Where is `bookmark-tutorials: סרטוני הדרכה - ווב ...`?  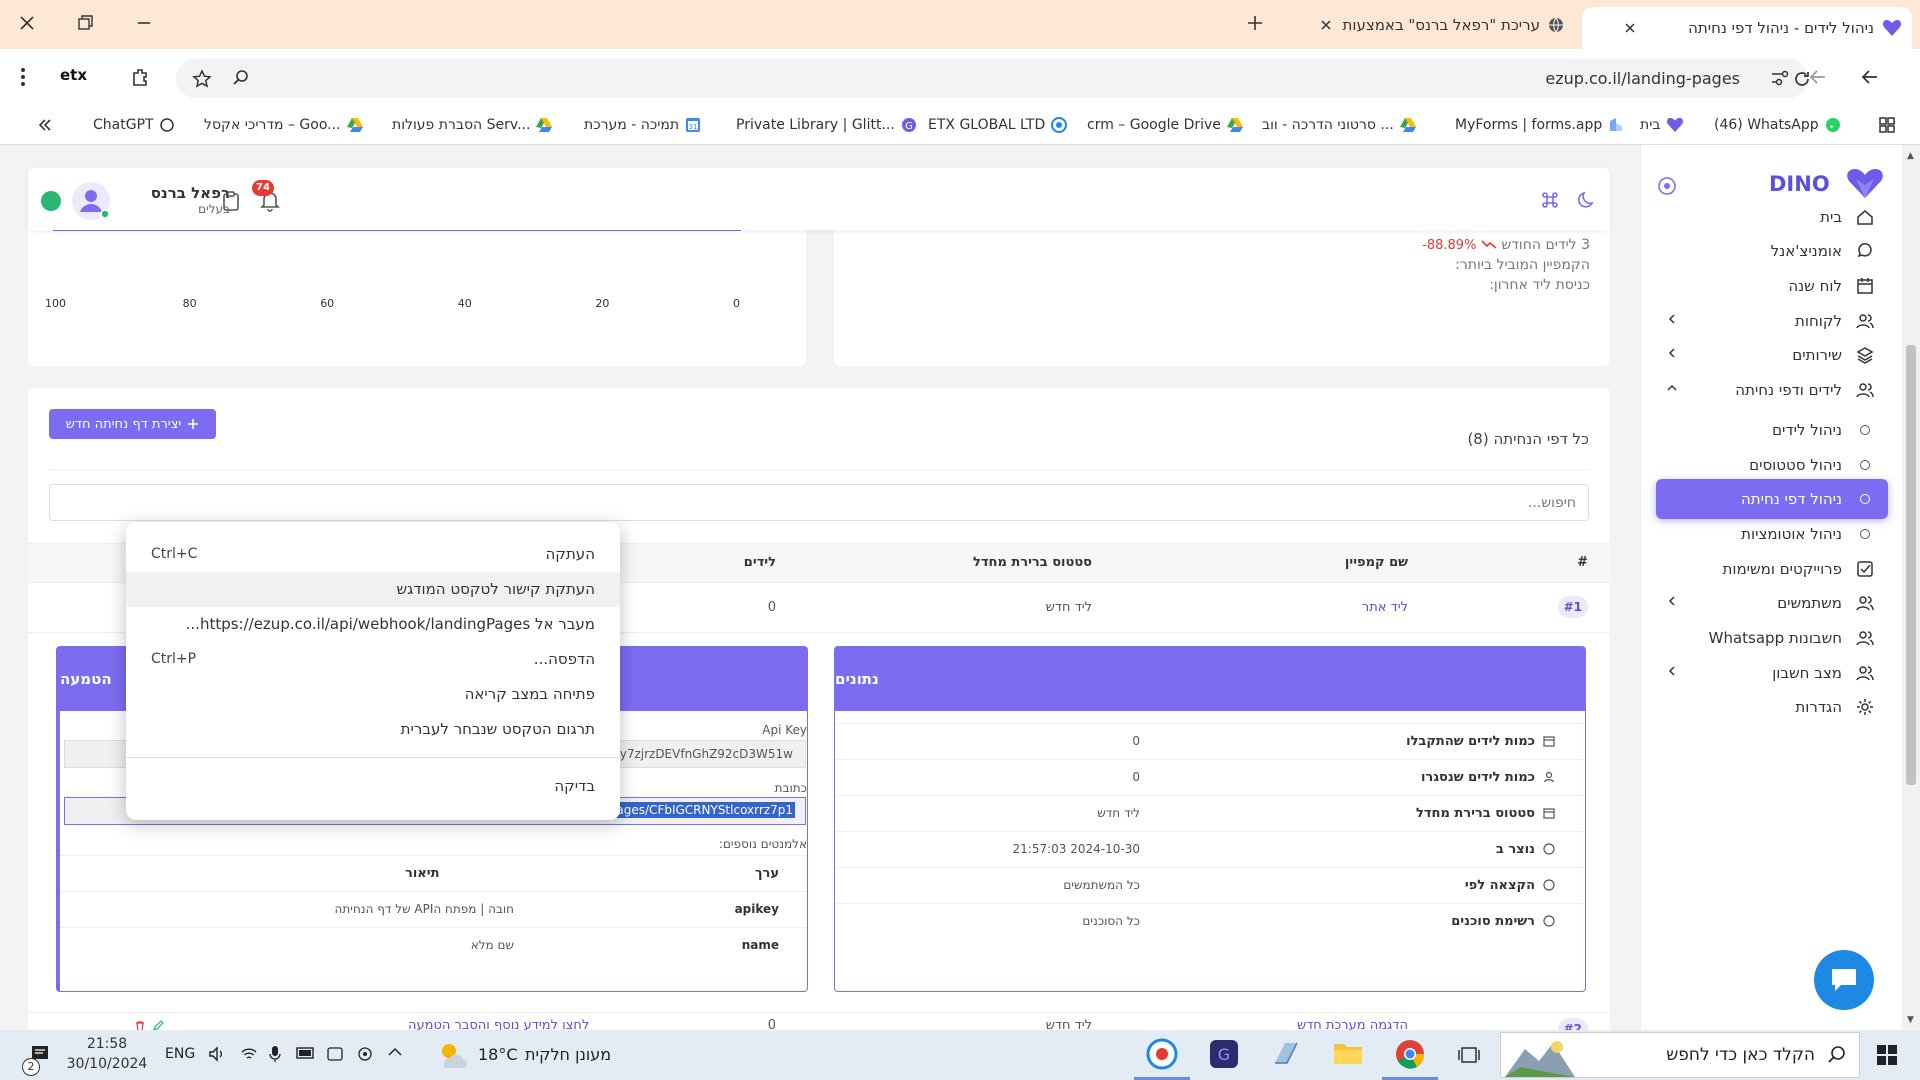
bookmark-tutorials: סרטוני הדרכה - ווב ... is located at coordinates (1339, 125).